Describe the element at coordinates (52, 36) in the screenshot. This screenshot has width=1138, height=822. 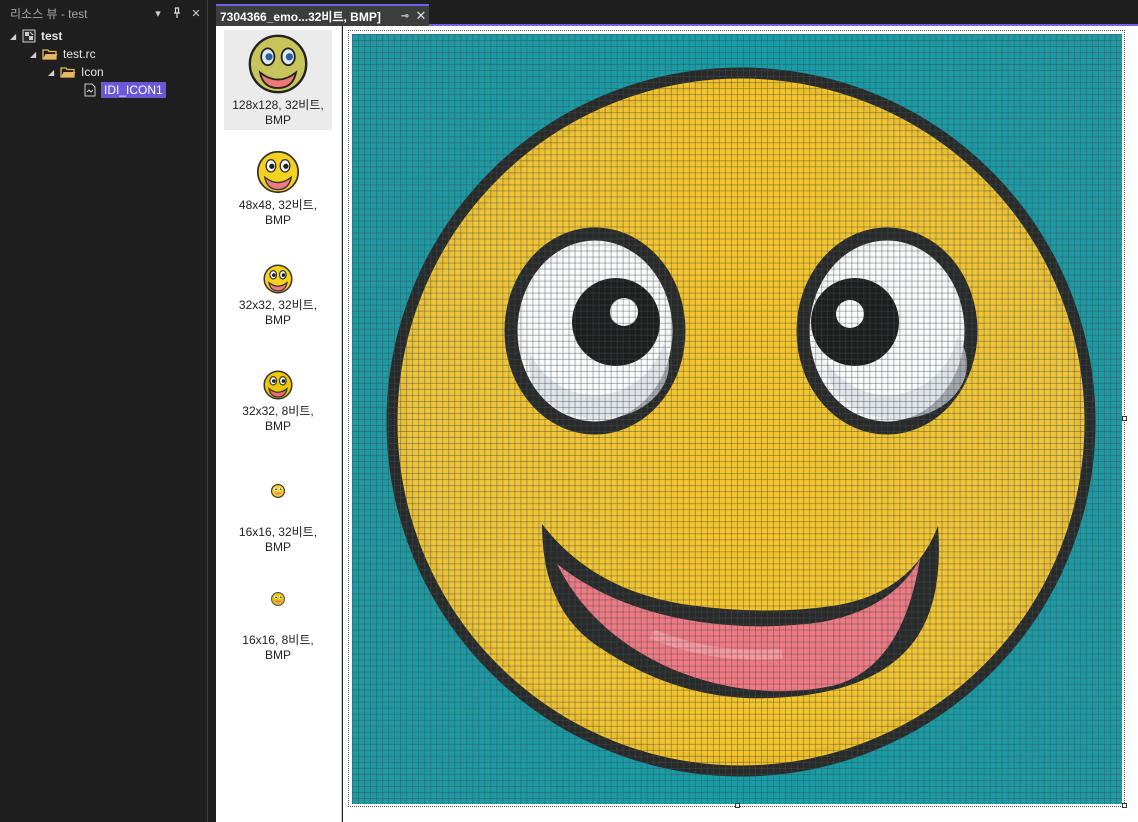
I see `tree-item-label: test` at that location.